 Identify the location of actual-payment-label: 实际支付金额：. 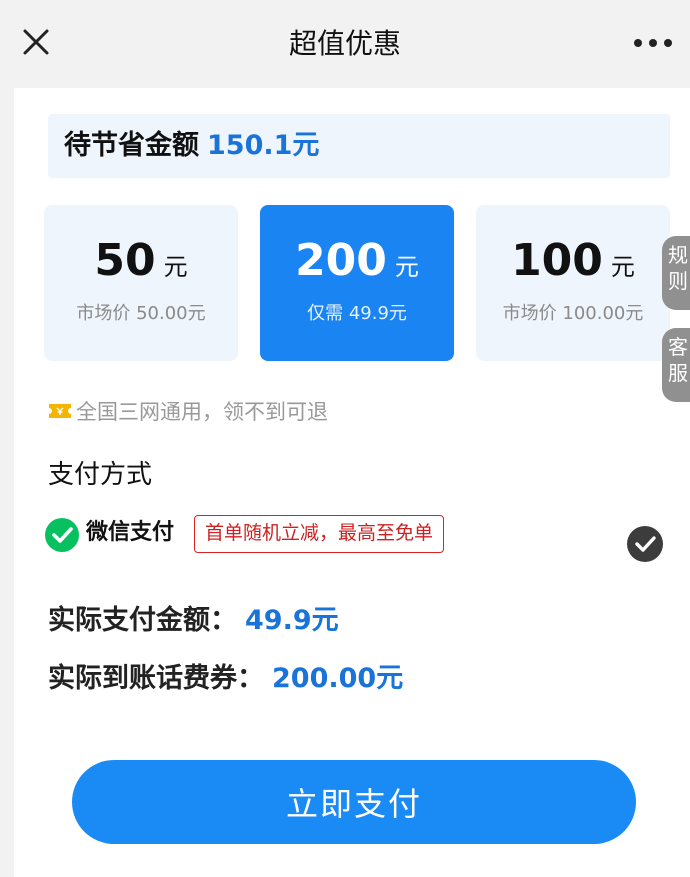
(142, 620).